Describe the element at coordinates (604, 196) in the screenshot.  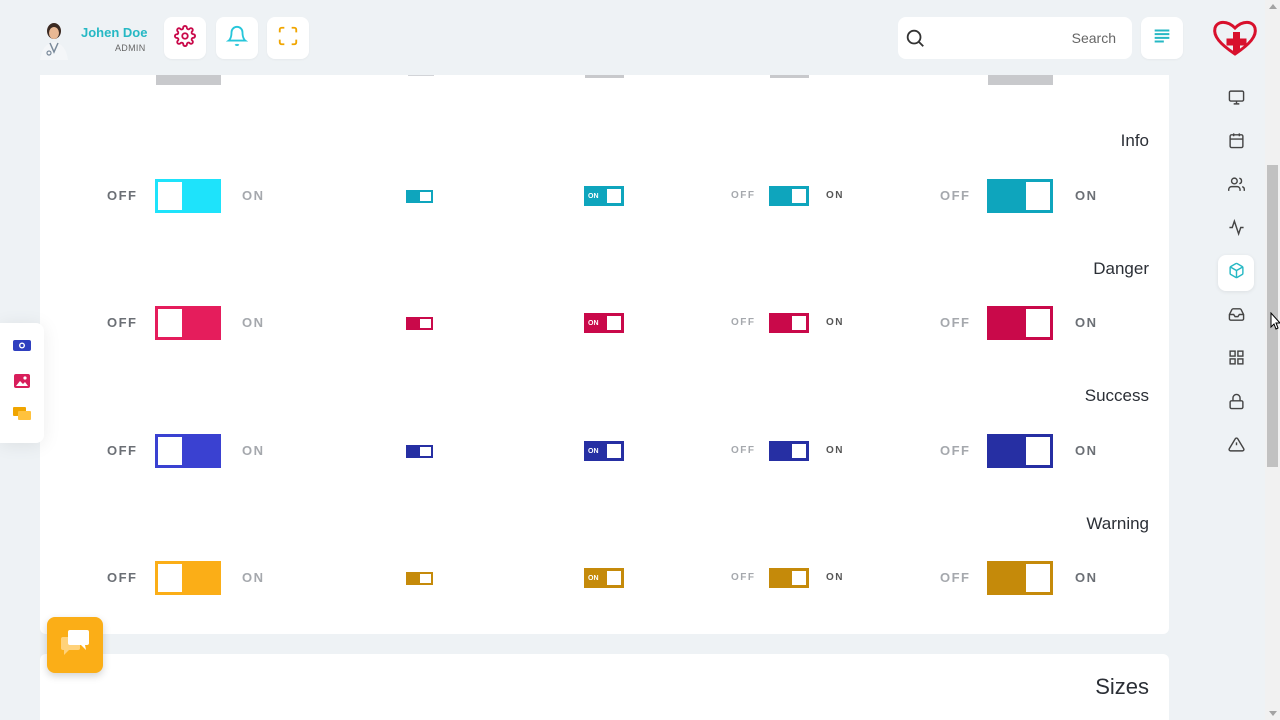
I see `switch-info-sm-on: ON` at that location.